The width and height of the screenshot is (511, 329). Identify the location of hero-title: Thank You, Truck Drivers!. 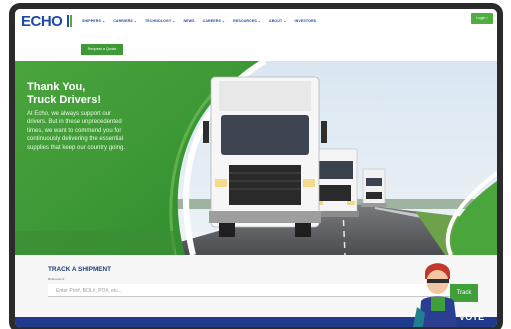
(64, 94).